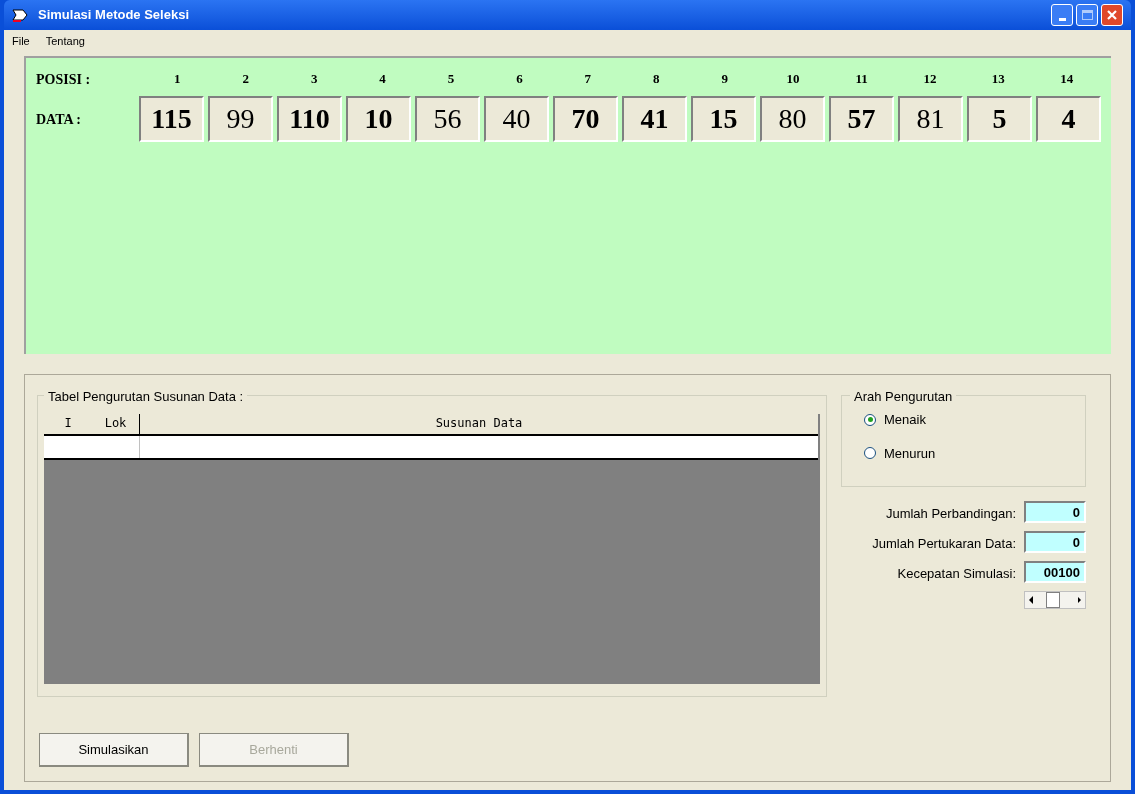 The image size is (1135, 794). Describe the element at coordinates (1067, 79) in the screenshot. I see `position-number: 14` at that location.